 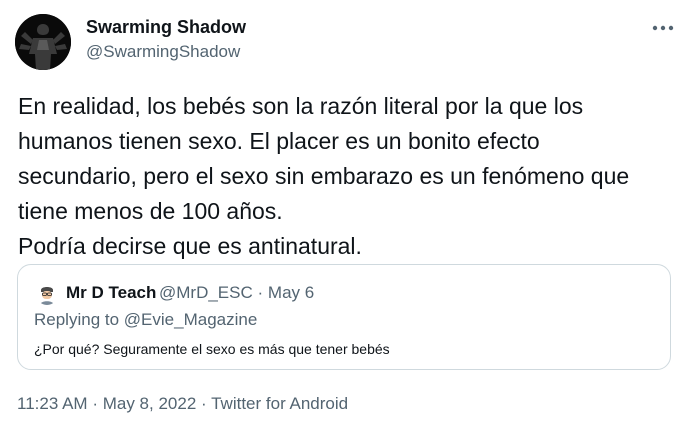 I want to click on replying-prefix: Replying to, so click(x=77, y=319).